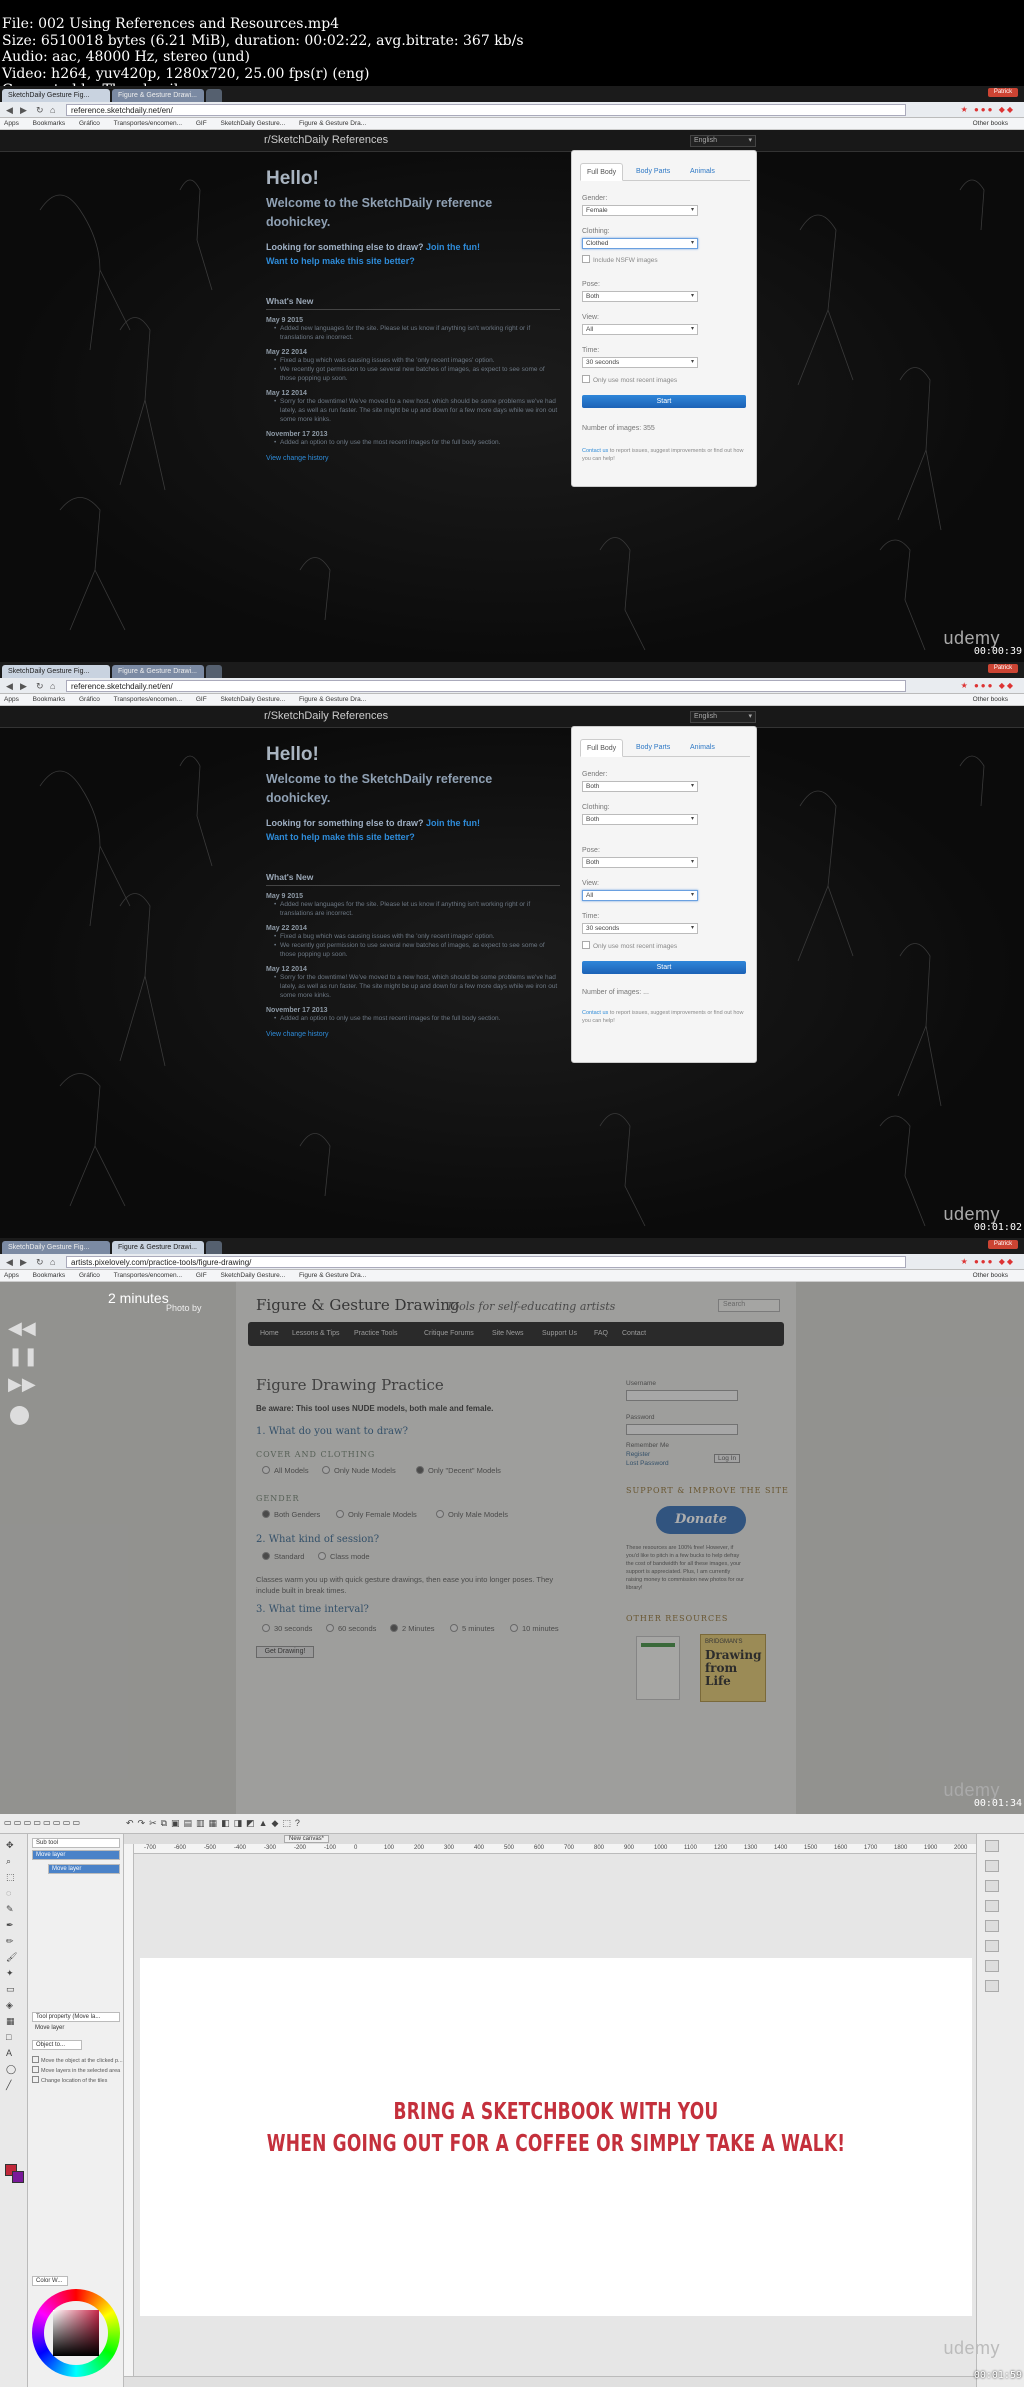 This screenshot has height=2387, width=1024. Describe the element at coordinates (40, 1262) in the screenshot. I see `reload-icon: ↻` at that location.